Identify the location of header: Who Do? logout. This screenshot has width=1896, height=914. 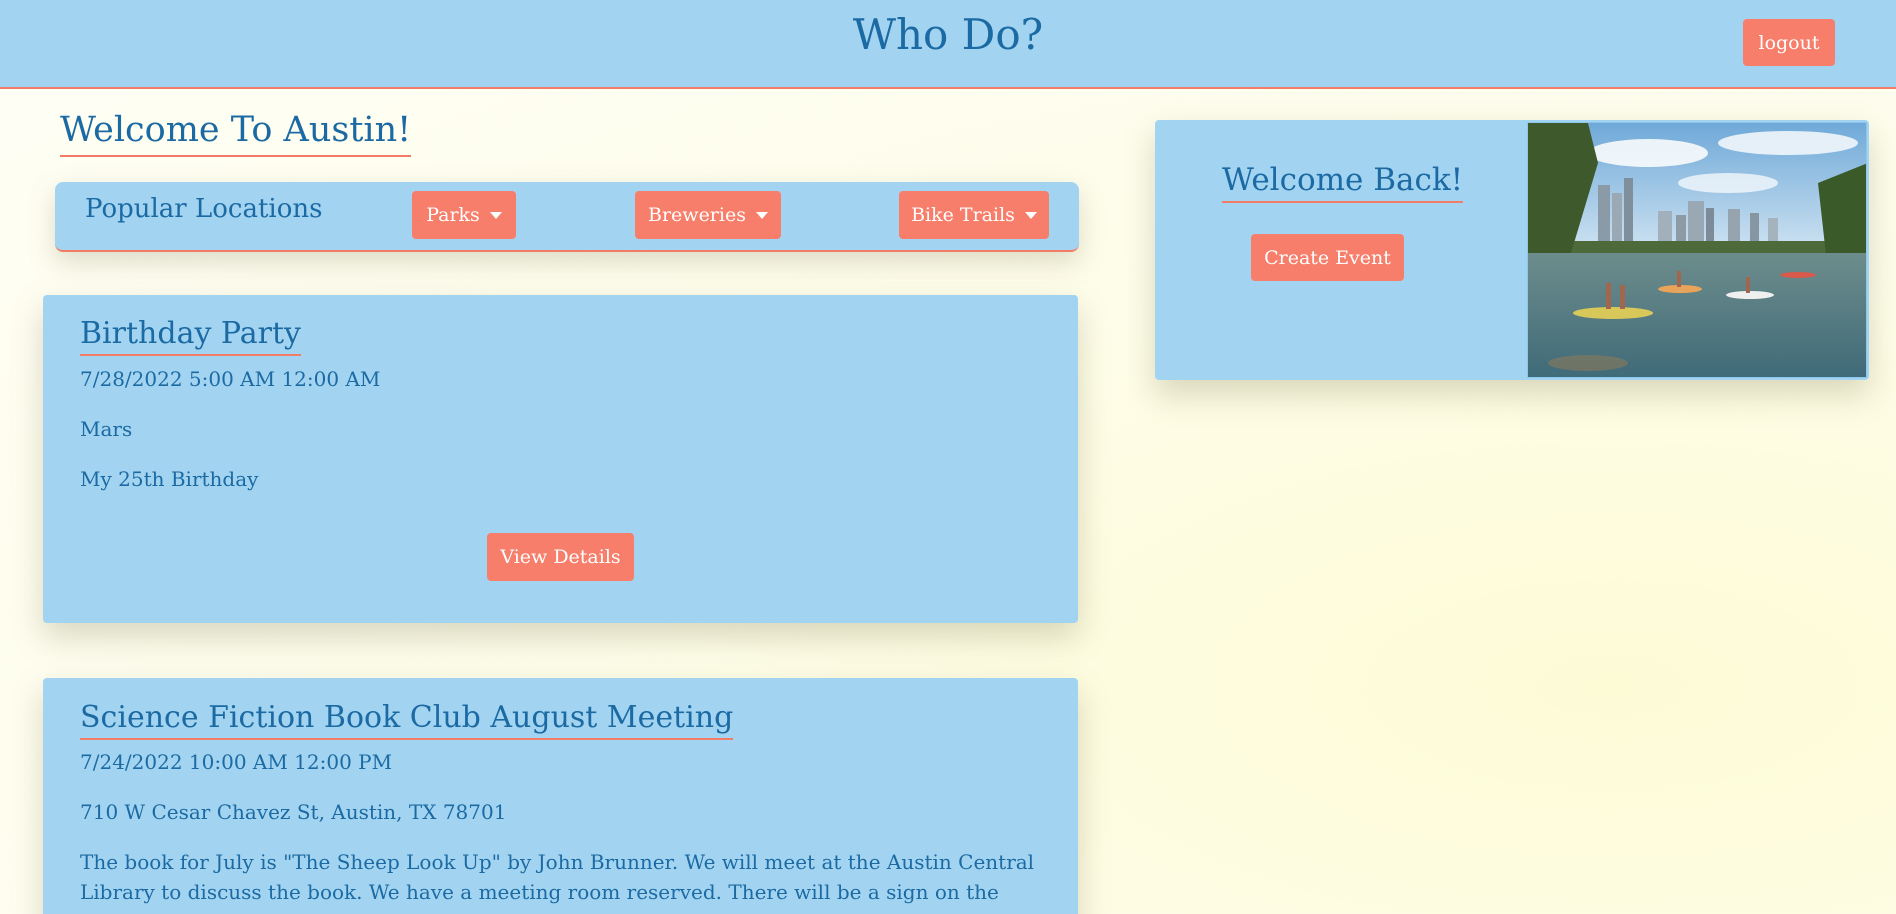
(948, 44).